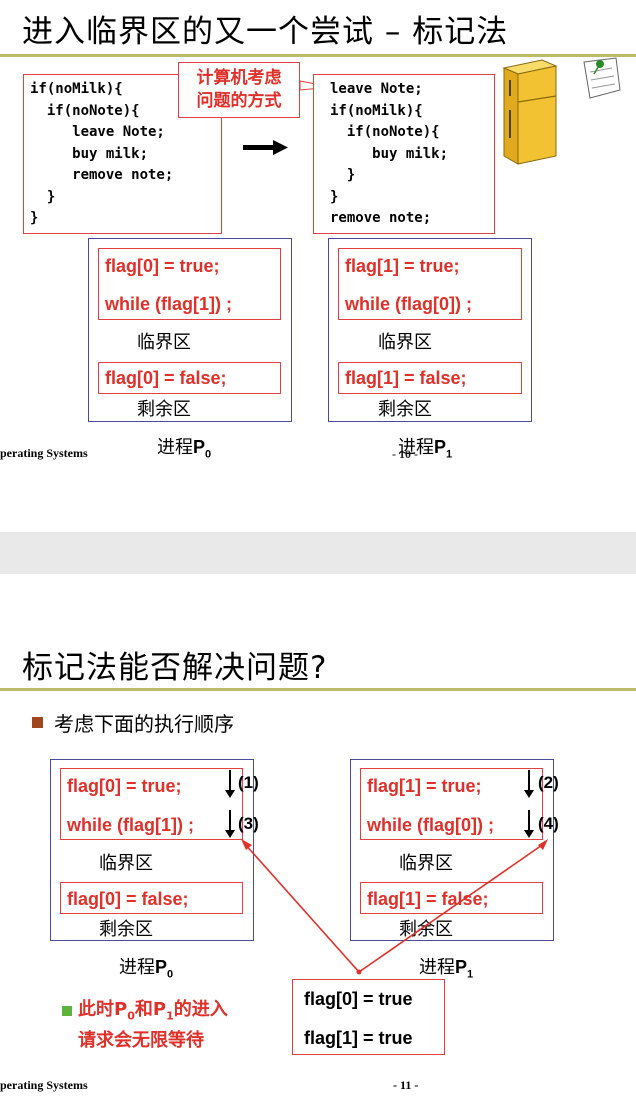 The height and width of the screenshot is (1108, 636). What do you see at coordinates (358, 999) in the screenshot?
I see `flag-state-line: flag[0] = true` at bounding box center [358, 999].